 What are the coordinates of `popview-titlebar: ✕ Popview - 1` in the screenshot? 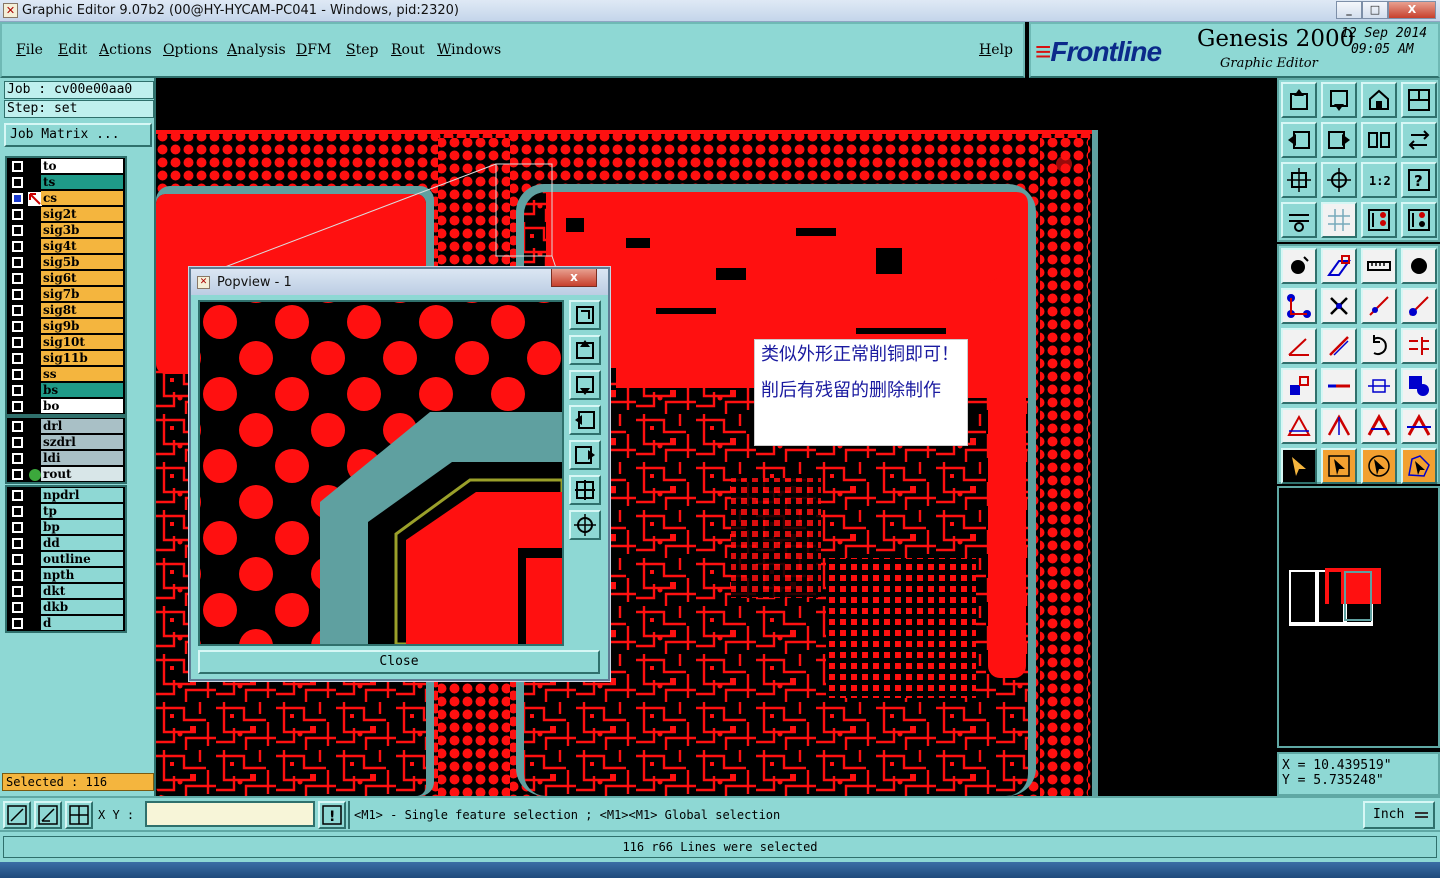 It's located at (399, 282).